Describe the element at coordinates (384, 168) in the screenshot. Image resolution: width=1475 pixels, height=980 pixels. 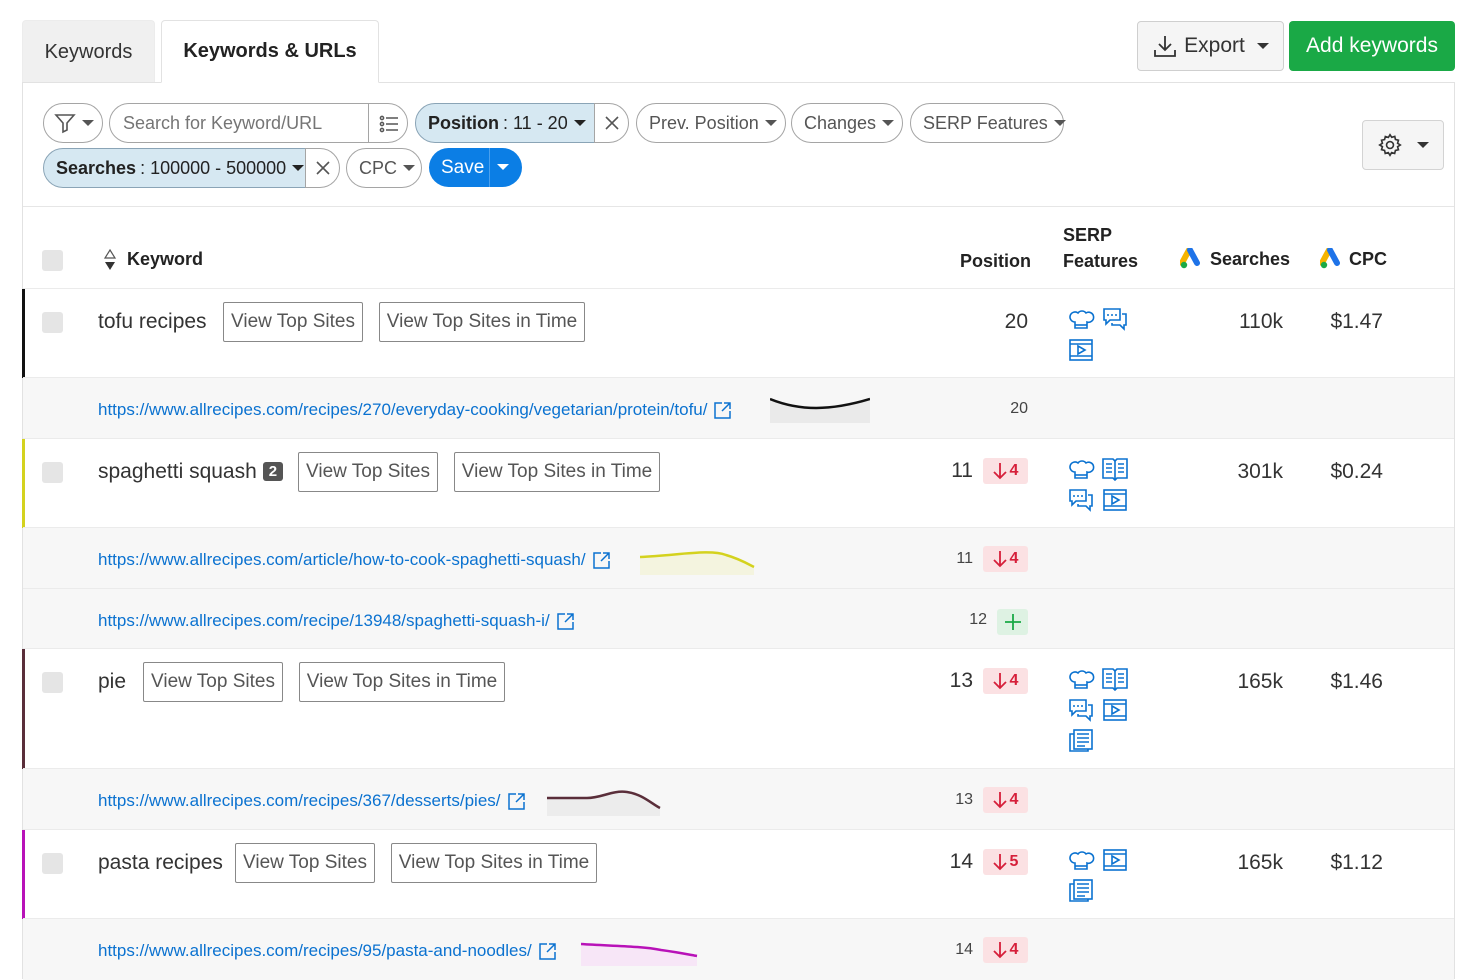
I see `cpc-filter: CPC` at that location.